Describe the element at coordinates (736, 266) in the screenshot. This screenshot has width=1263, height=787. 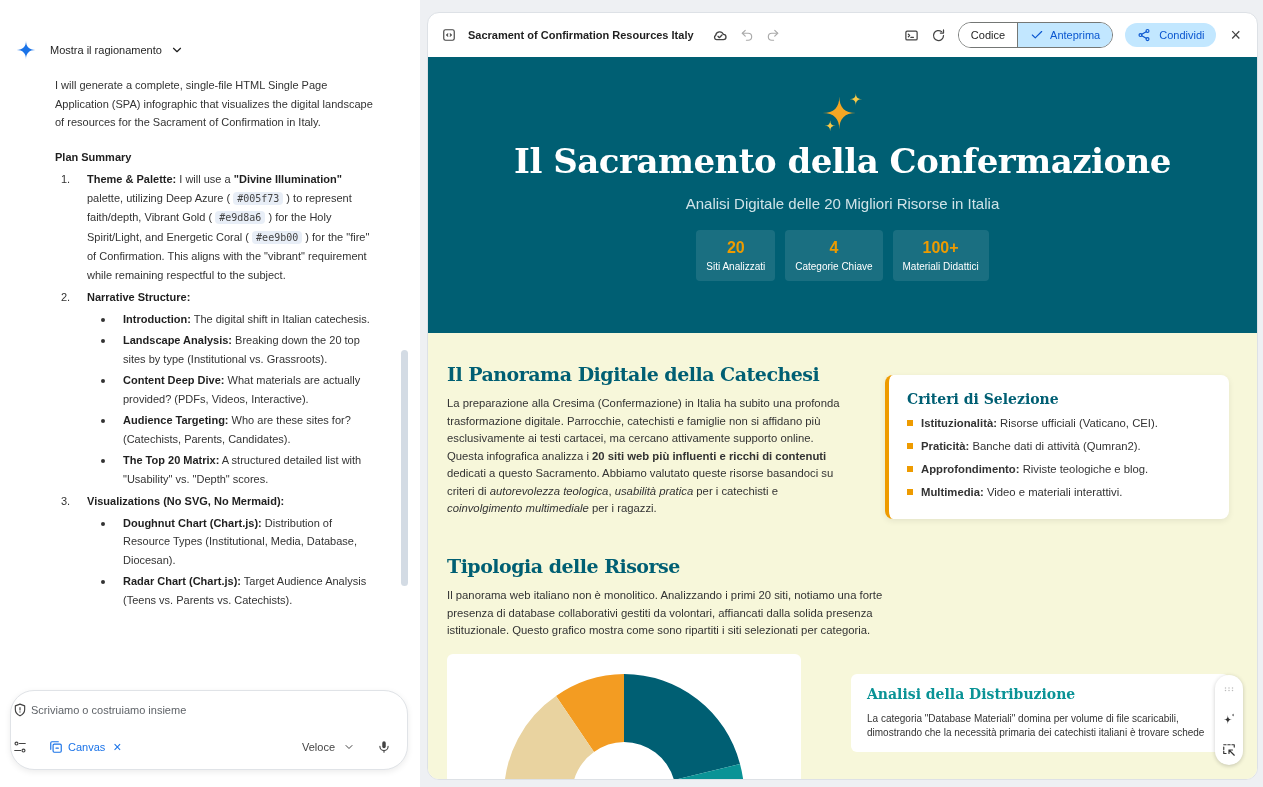
I see `stat-label: Siti Analizzati` at that location.